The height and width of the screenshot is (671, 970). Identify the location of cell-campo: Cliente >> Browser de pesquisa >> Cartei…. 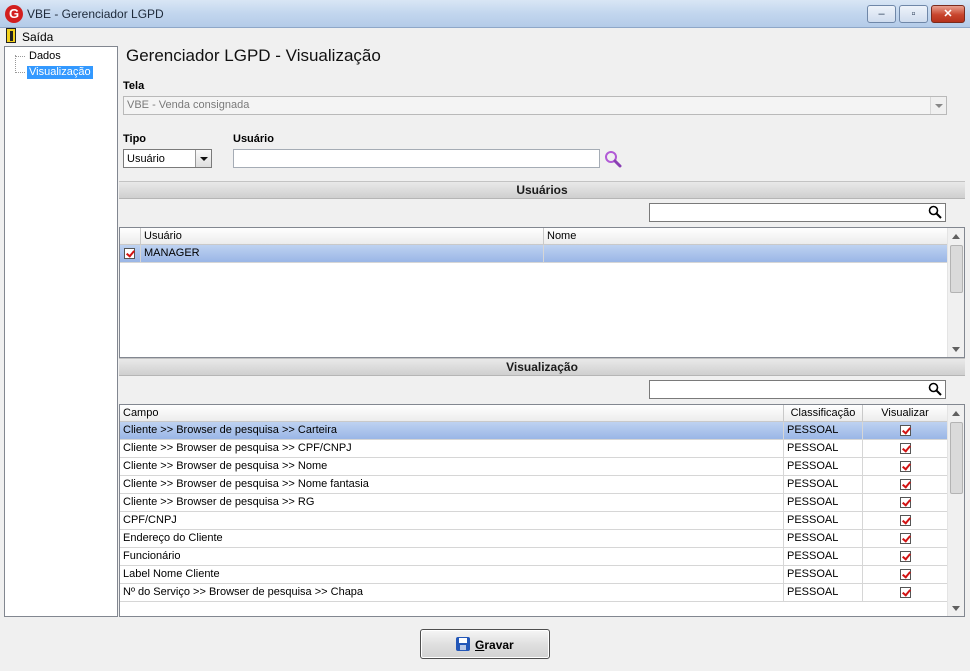
(452, 431).